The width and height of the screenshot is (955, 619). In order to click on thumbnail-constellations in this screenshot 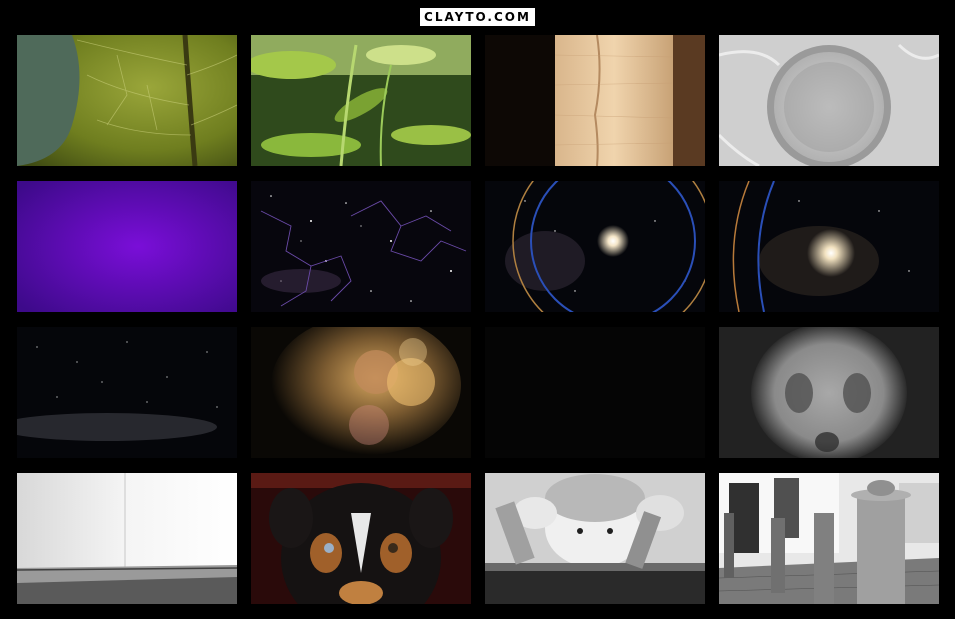, I will do `click(361, 246)`.